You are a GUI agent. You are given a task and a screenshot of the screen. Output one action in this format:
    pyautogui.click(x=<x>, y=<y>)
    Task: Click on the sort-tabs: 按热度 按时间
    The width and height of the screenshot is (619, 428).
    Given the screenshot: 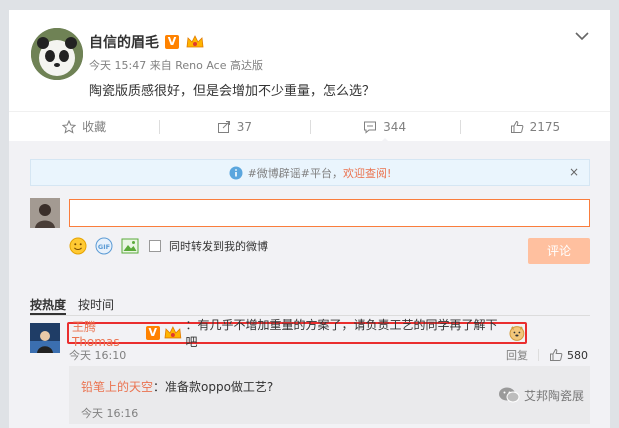 What is the action you would take?
    pyautogui.click(x=72, y=304)
    